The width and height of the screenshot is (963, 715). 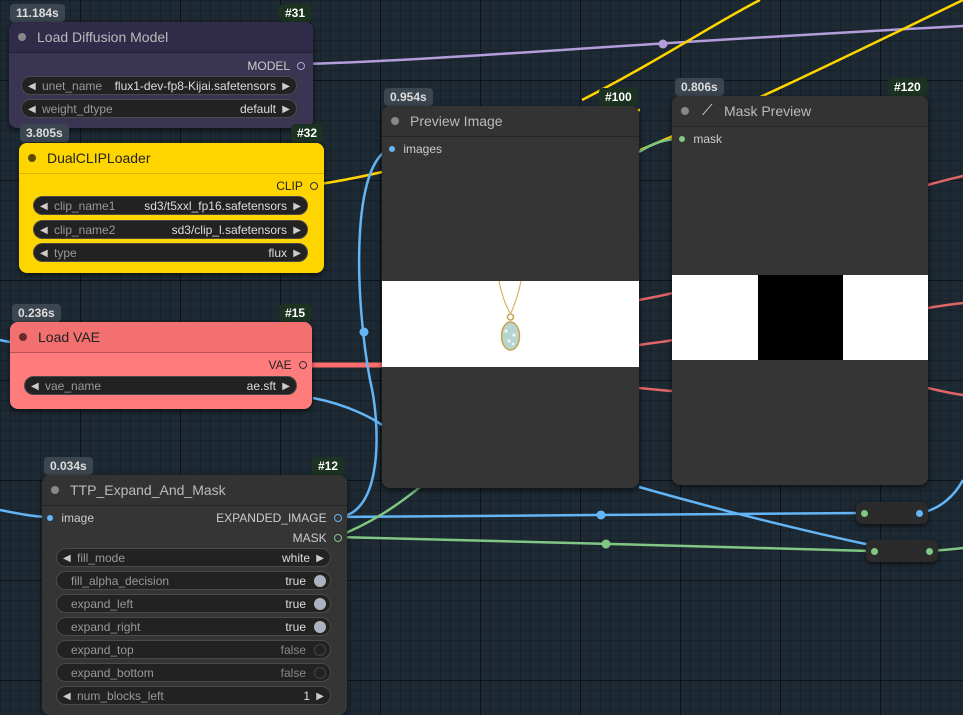 I want to click on images-input: images, so click(x=415, y=149).